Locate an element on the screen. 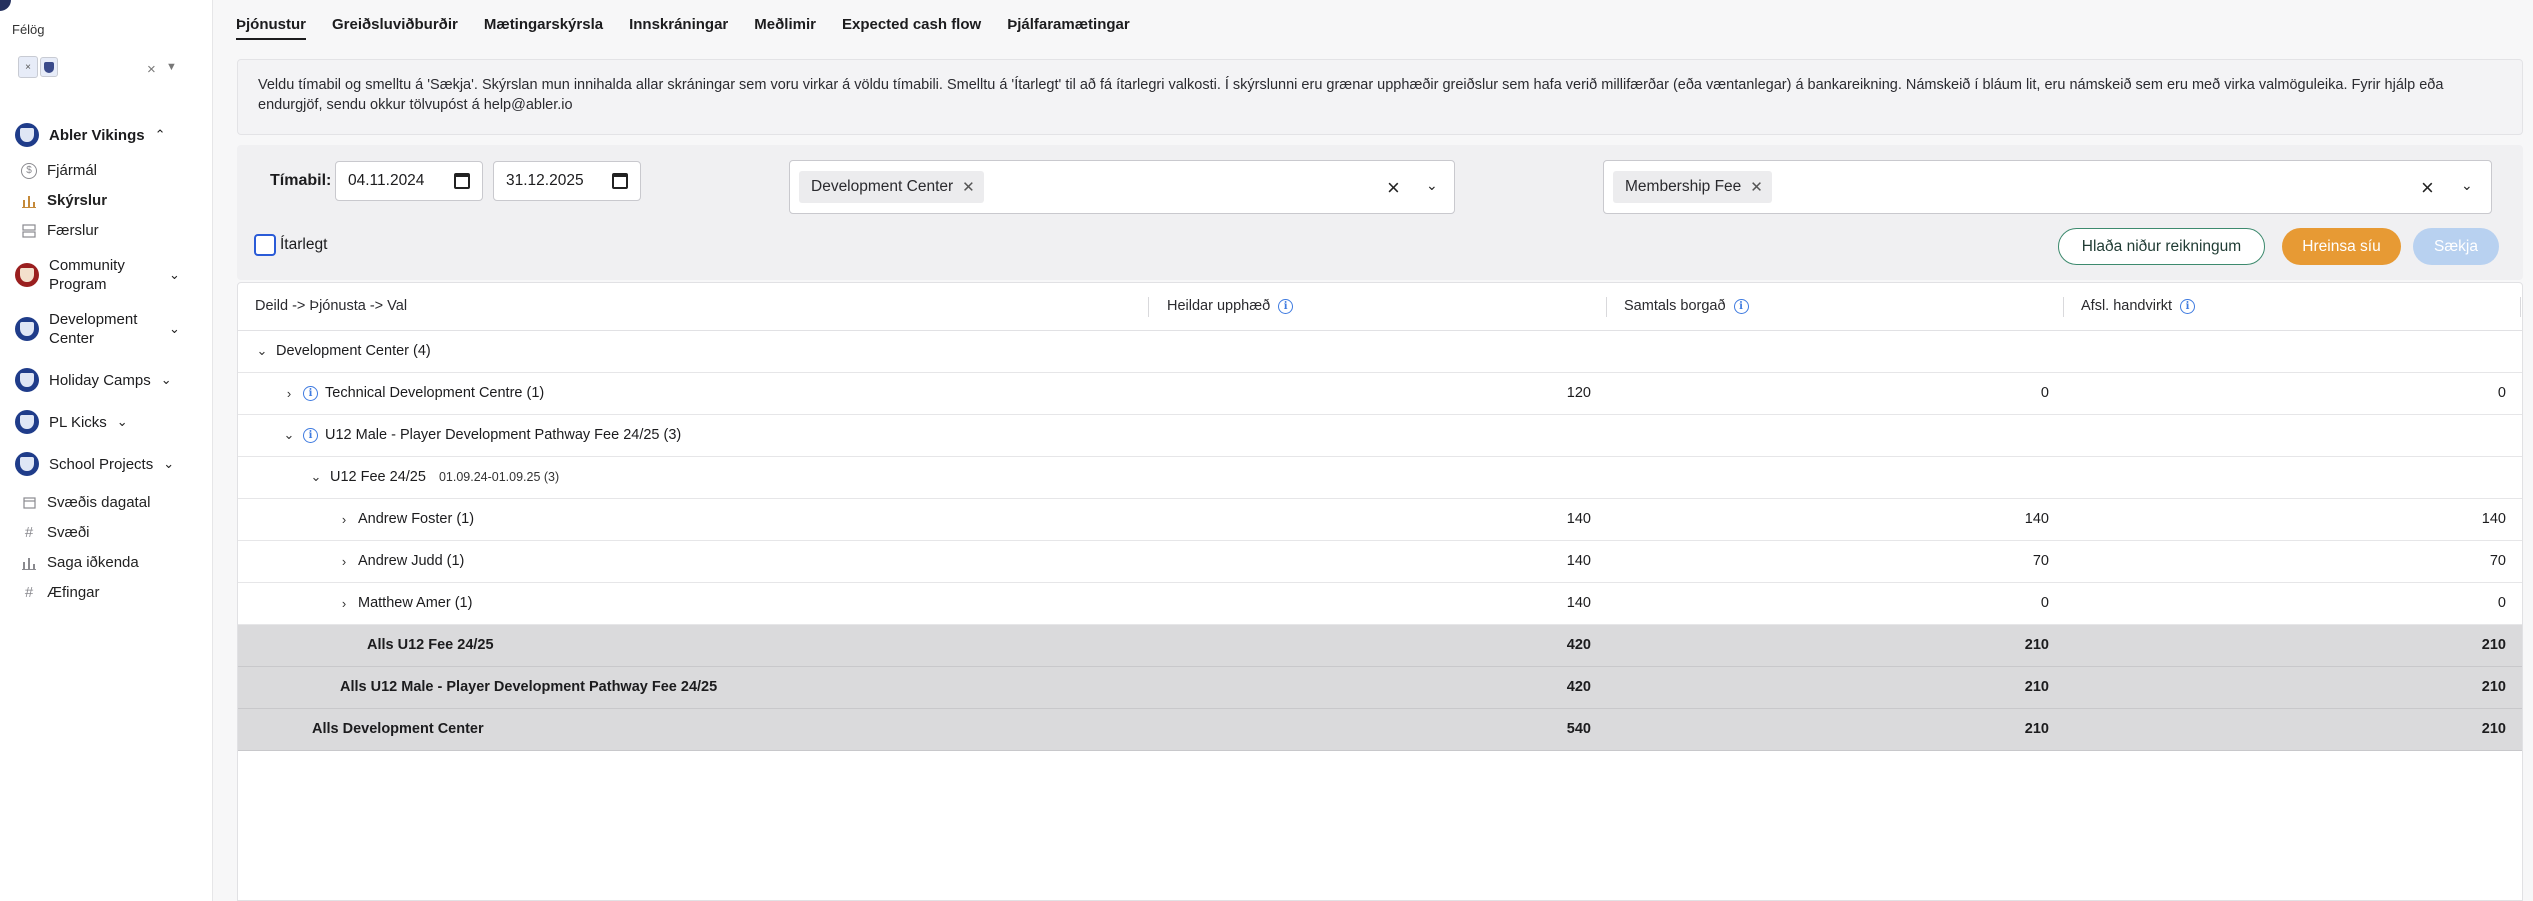  sidebar-item-participant-history: Saga iðkenda is located at coordinates (80, 562).